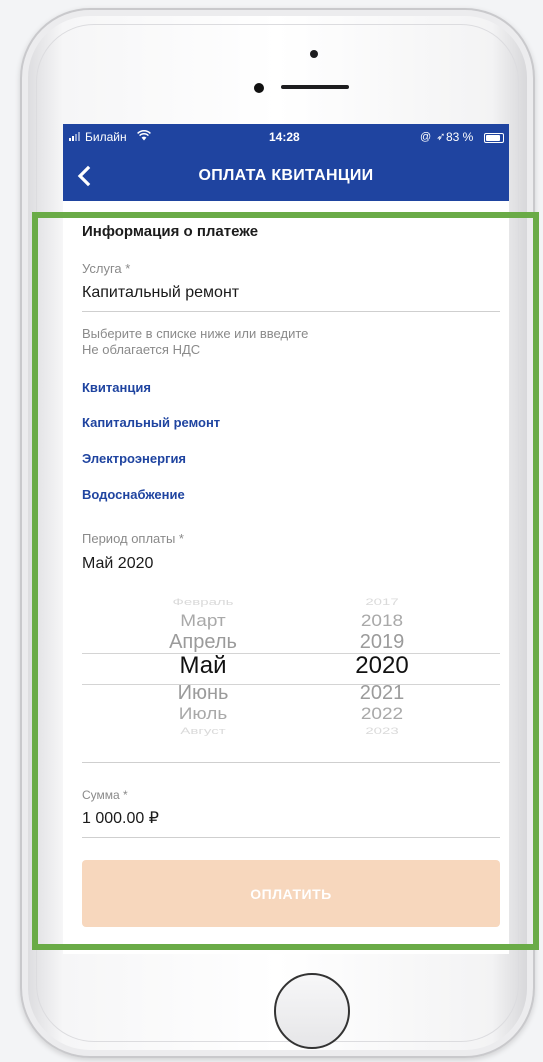 The height and width of the screenshot is (1062, 543). What do you see at coordinates (259, 88) in the screenshot?
I see `proximity-sensor` at bounding box center [259, 88].